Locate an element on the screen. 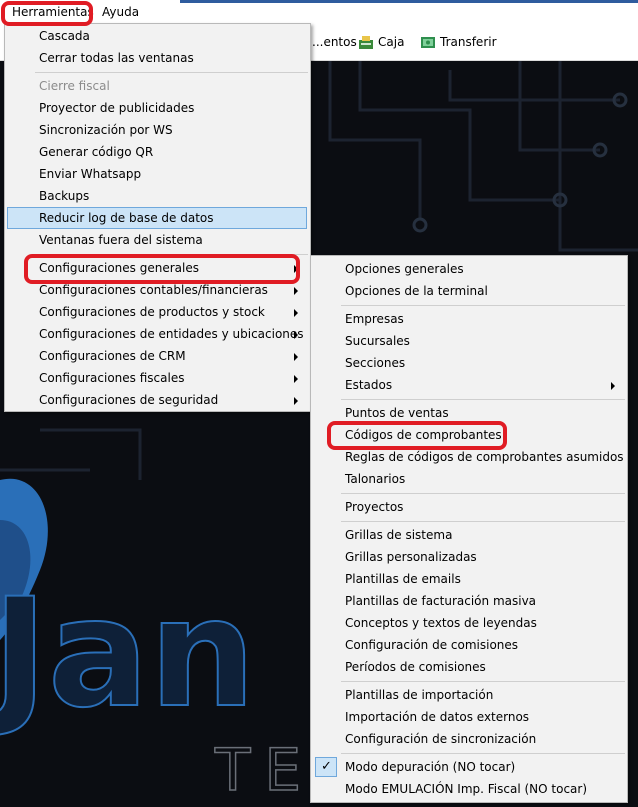  submenu-item-conceptos-leyendas: Conceptos y textos de leyendas is located at coordinates (468, 623).